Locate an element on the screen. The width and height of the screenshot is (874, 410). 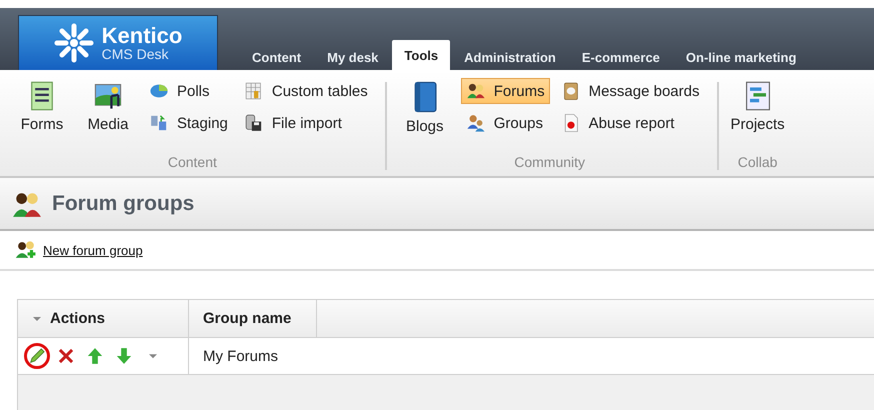
ribbon-button: Staging is located at coordinates (188, 123).